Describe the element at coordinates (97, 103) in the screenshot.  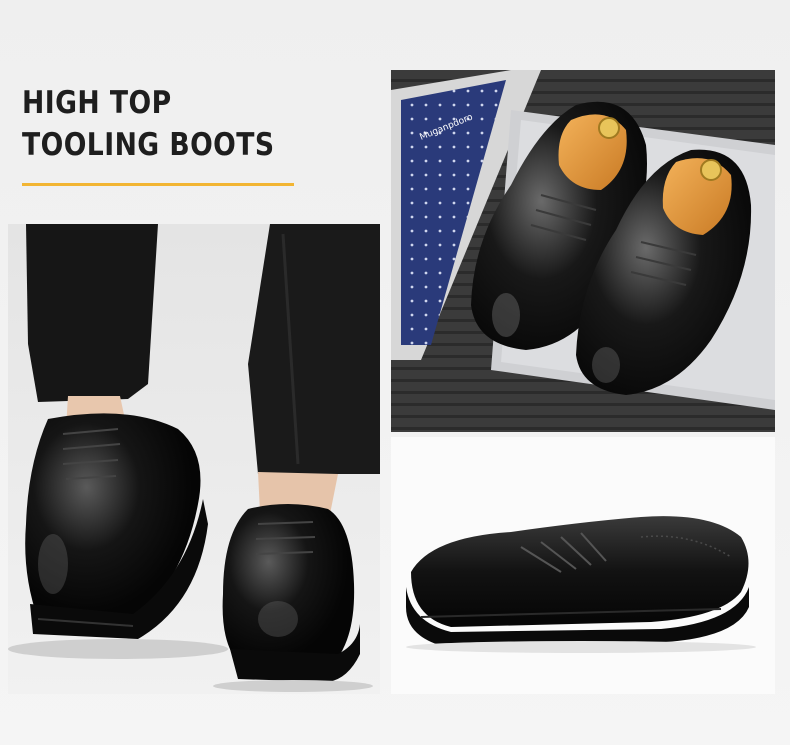
I see `headline-line-1: HIGH TOP` at that location.